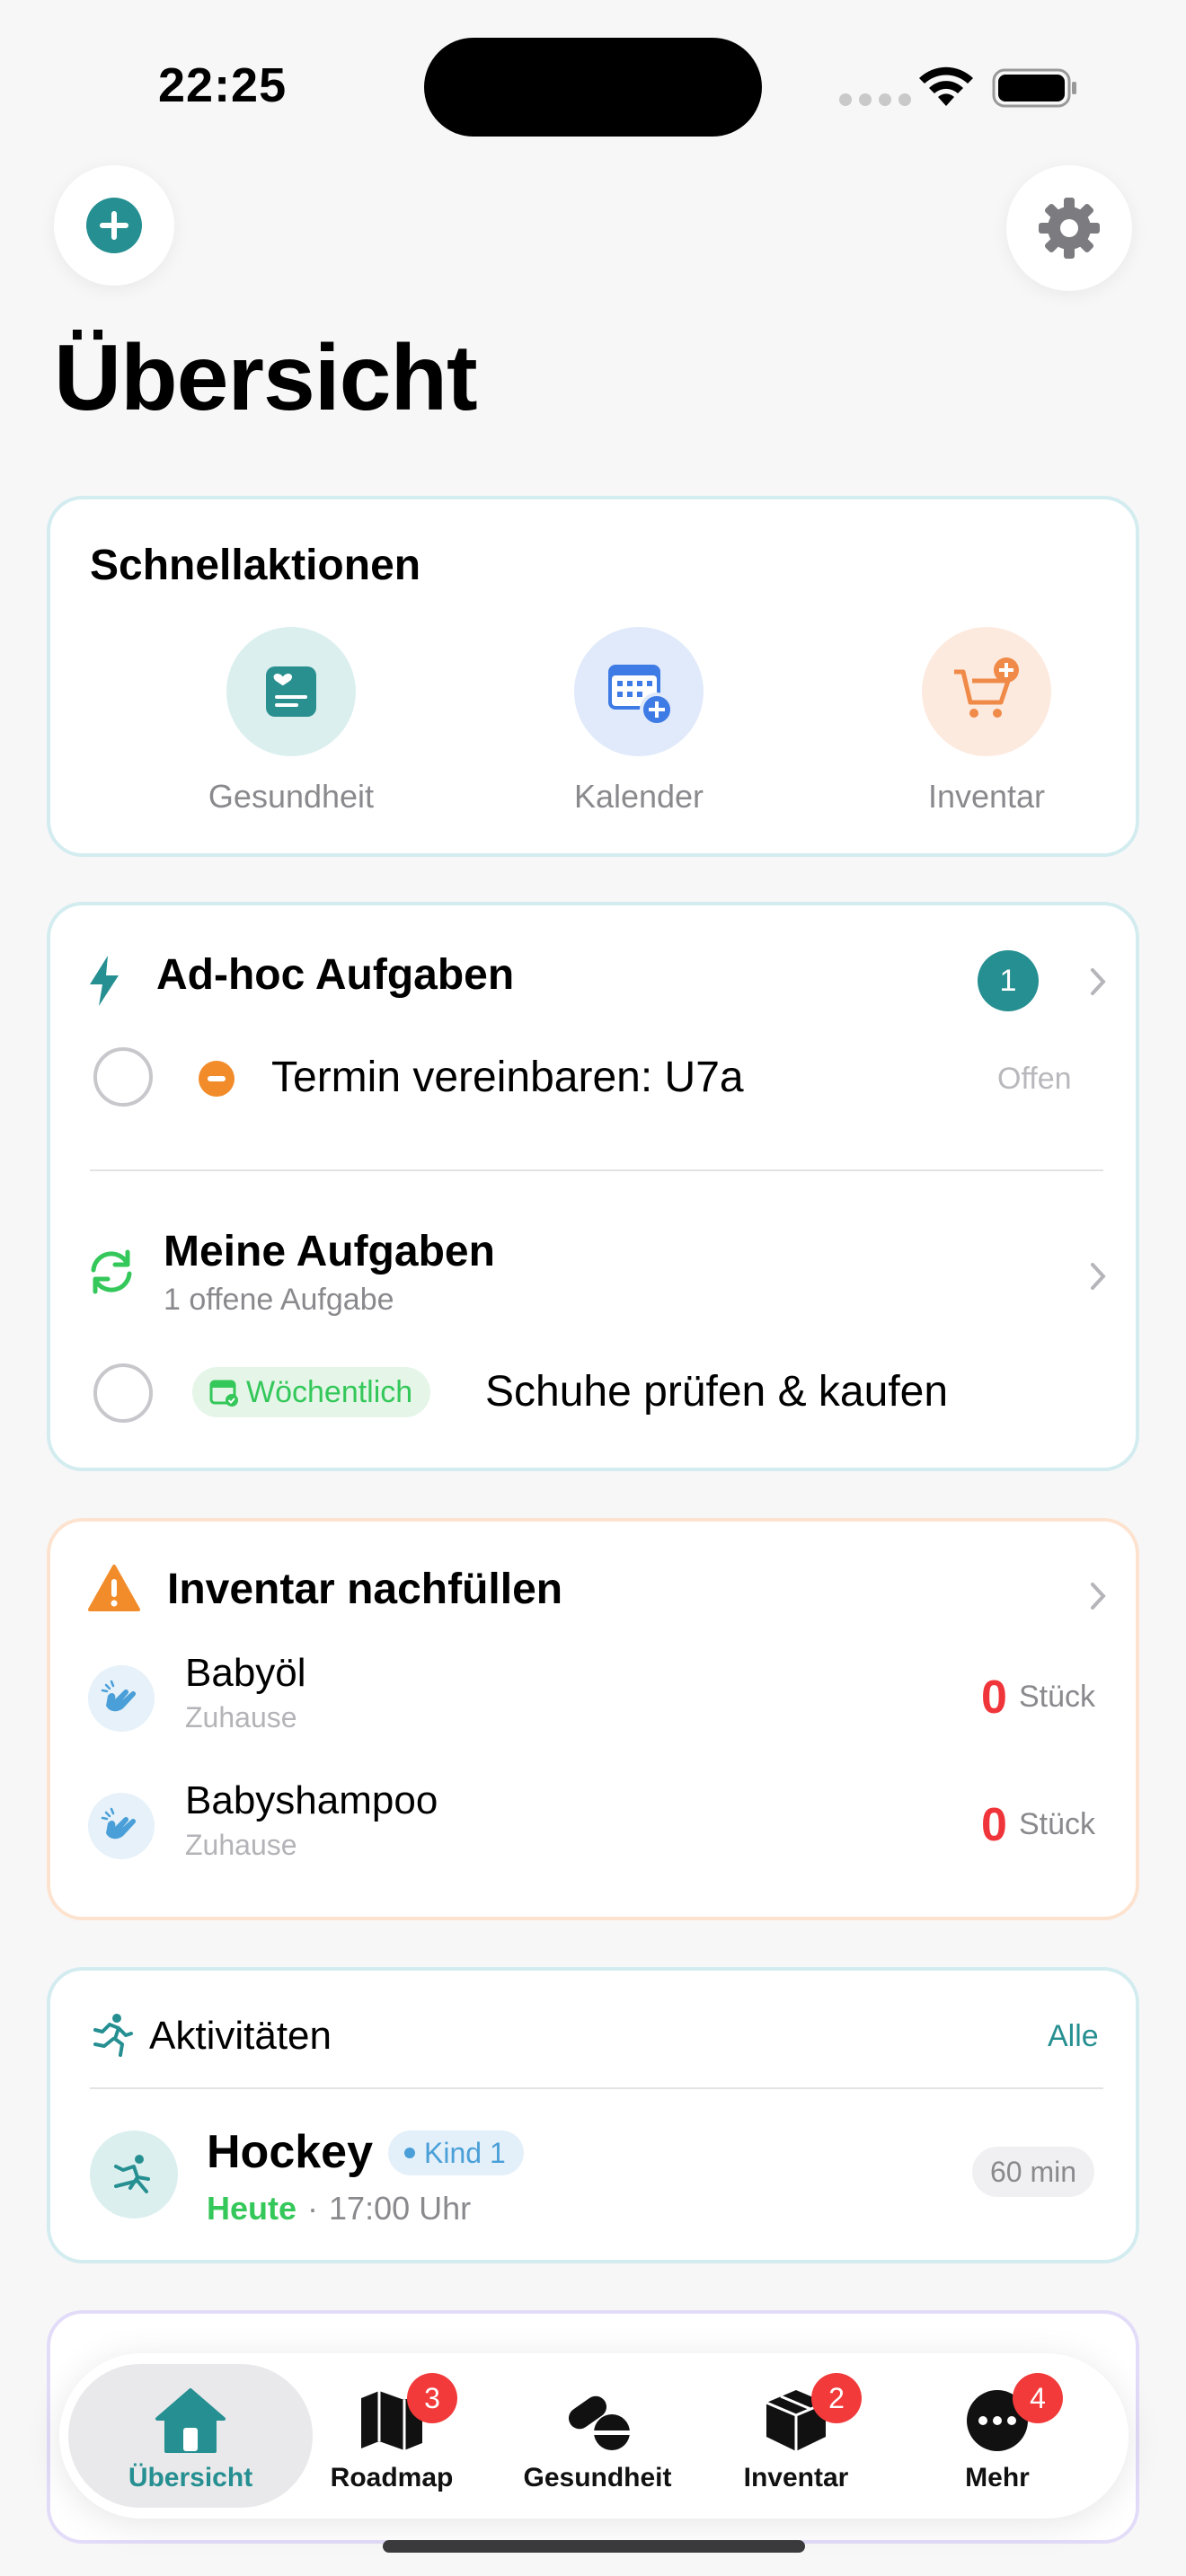  I want to click on activity-time: 17:00 Uhr, so click(400, 2208).